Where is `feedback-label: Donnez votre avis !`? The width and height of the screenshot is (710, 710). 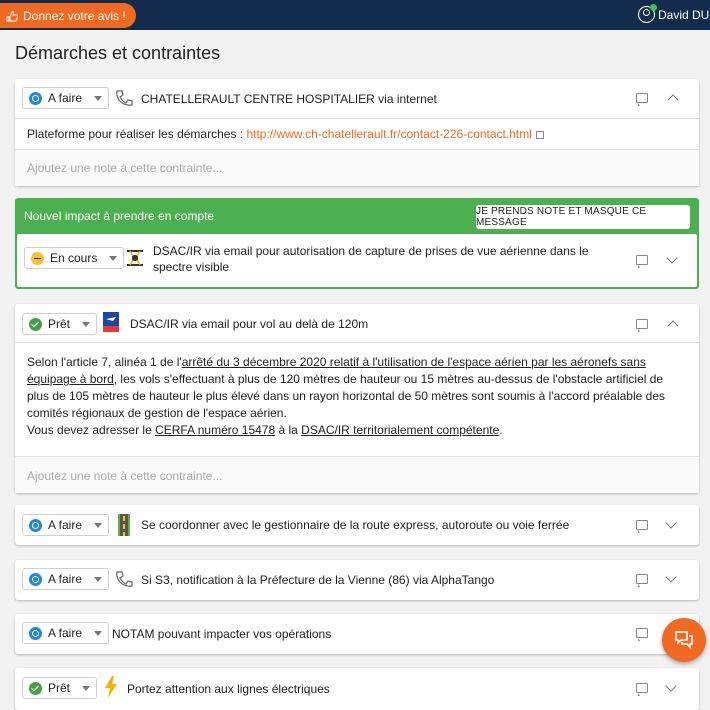
feedback-label: Donnez votre avis ! is located at coordinates (74, 15).